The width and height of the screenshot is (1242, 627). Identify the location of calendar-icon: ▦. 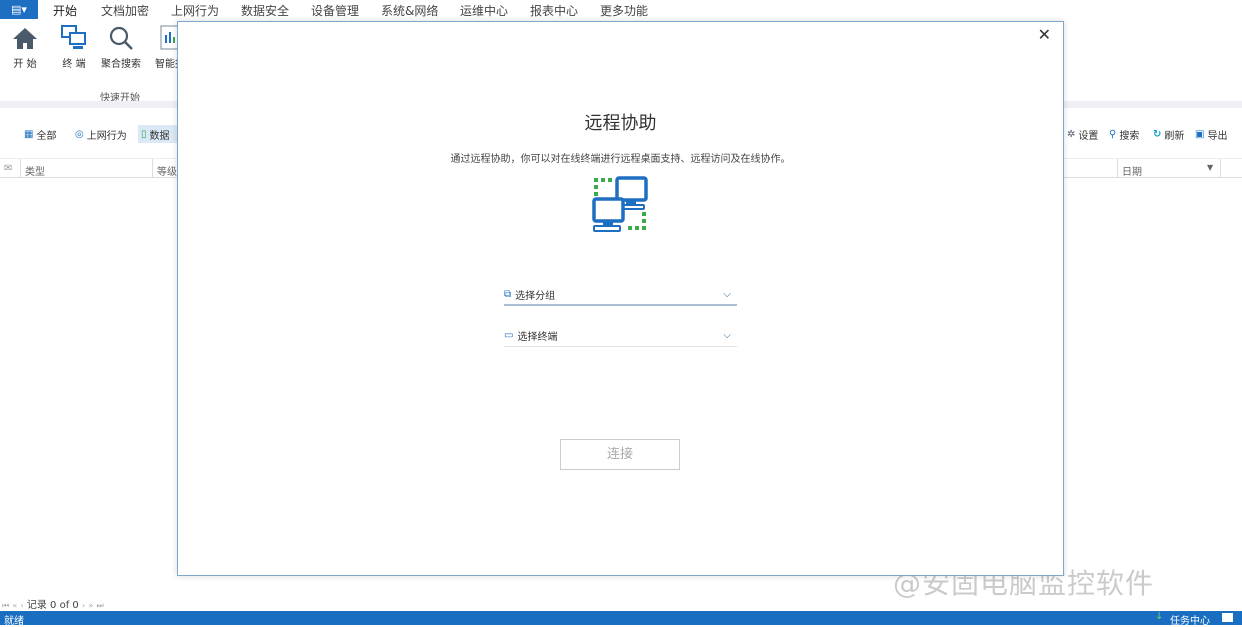
(29, 134).